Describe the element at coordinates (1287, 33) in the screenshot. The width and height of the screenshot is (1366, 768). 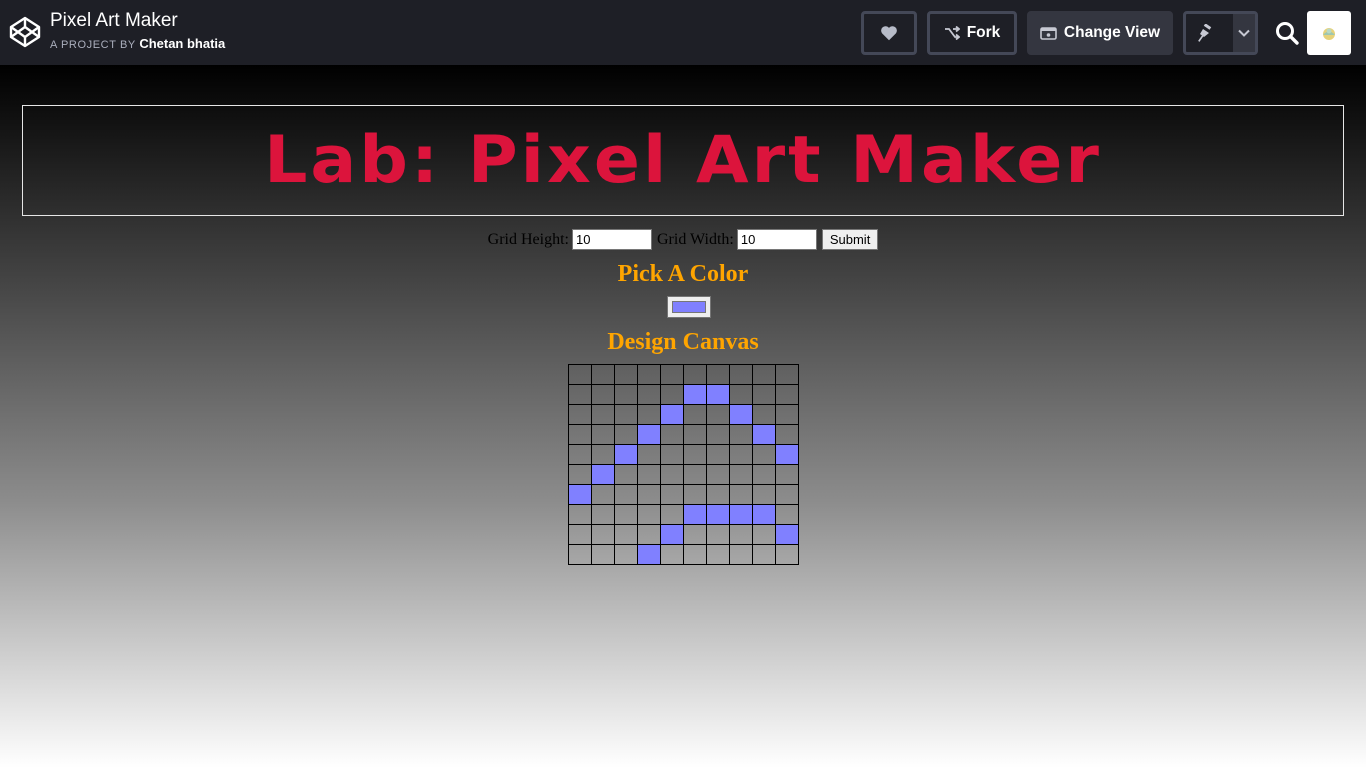
I see `search-icon` at that location.